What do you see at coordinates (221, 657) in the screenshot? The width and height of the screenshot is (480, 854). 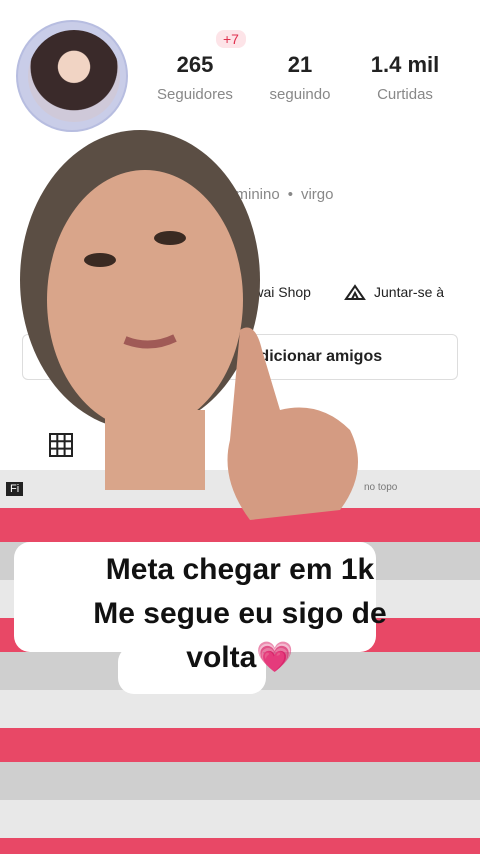 I see `caption-line-3: volta` at bounding box center [221, 657].